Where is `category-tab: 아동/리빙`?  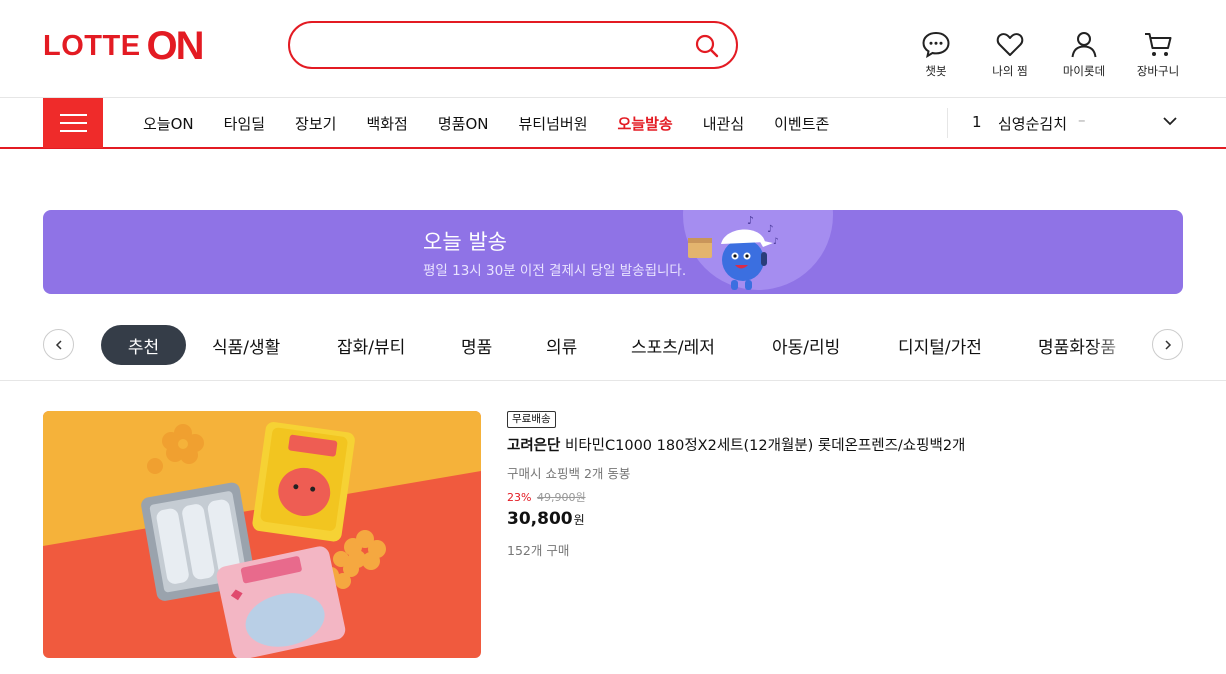
category-tab: 아동/리빙 is located at coordinates (806, 345).